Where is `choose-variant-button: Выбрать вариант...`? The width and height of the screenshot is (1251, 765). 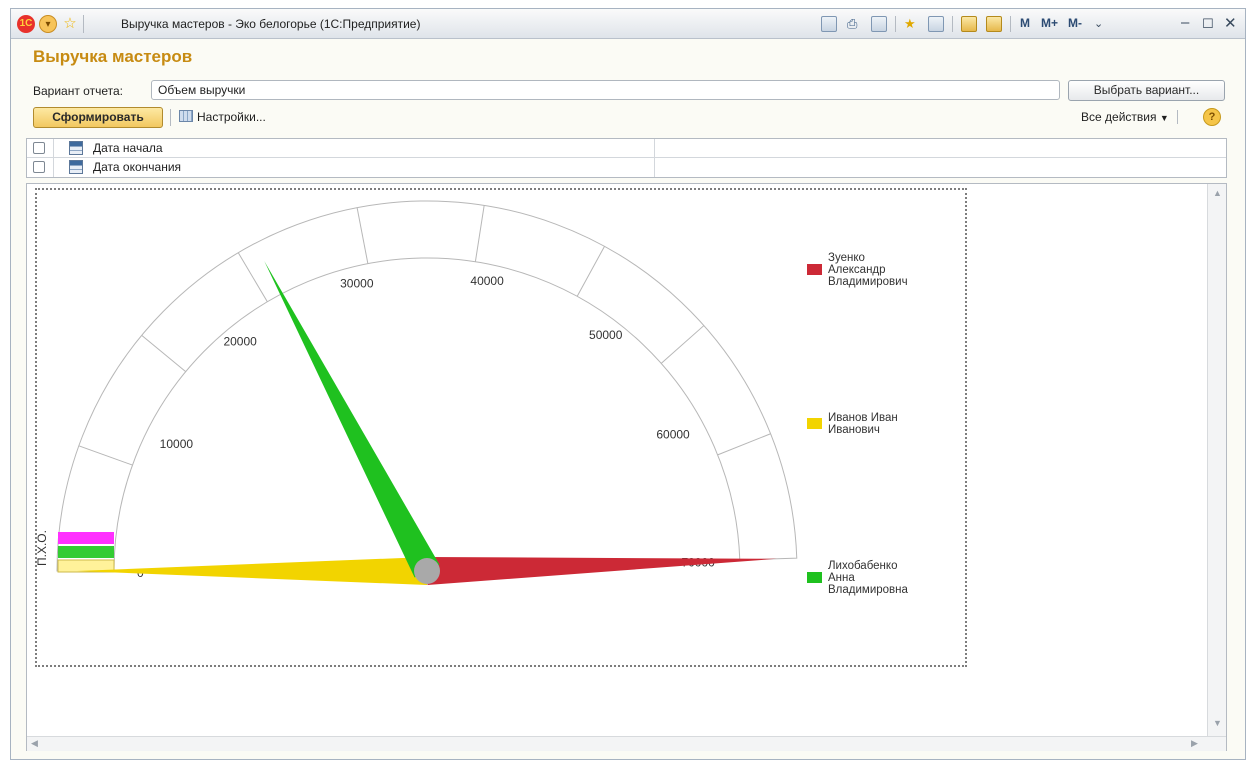
choose-variant-button: Выбрать вариант... is located at coordinates (1146, 90).